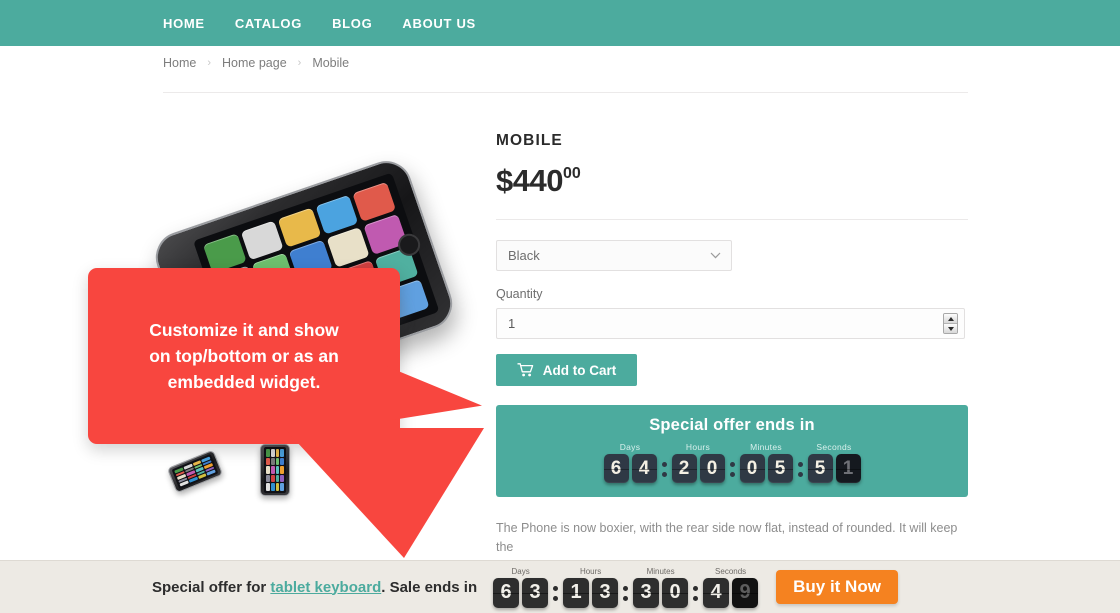 This screenshot has width=1120, height=613. What do you see at coordinates (254, 63) in the screenshot?
I see `breadcrumb-item-home-page: Home page` at bounding box center [254, 63].